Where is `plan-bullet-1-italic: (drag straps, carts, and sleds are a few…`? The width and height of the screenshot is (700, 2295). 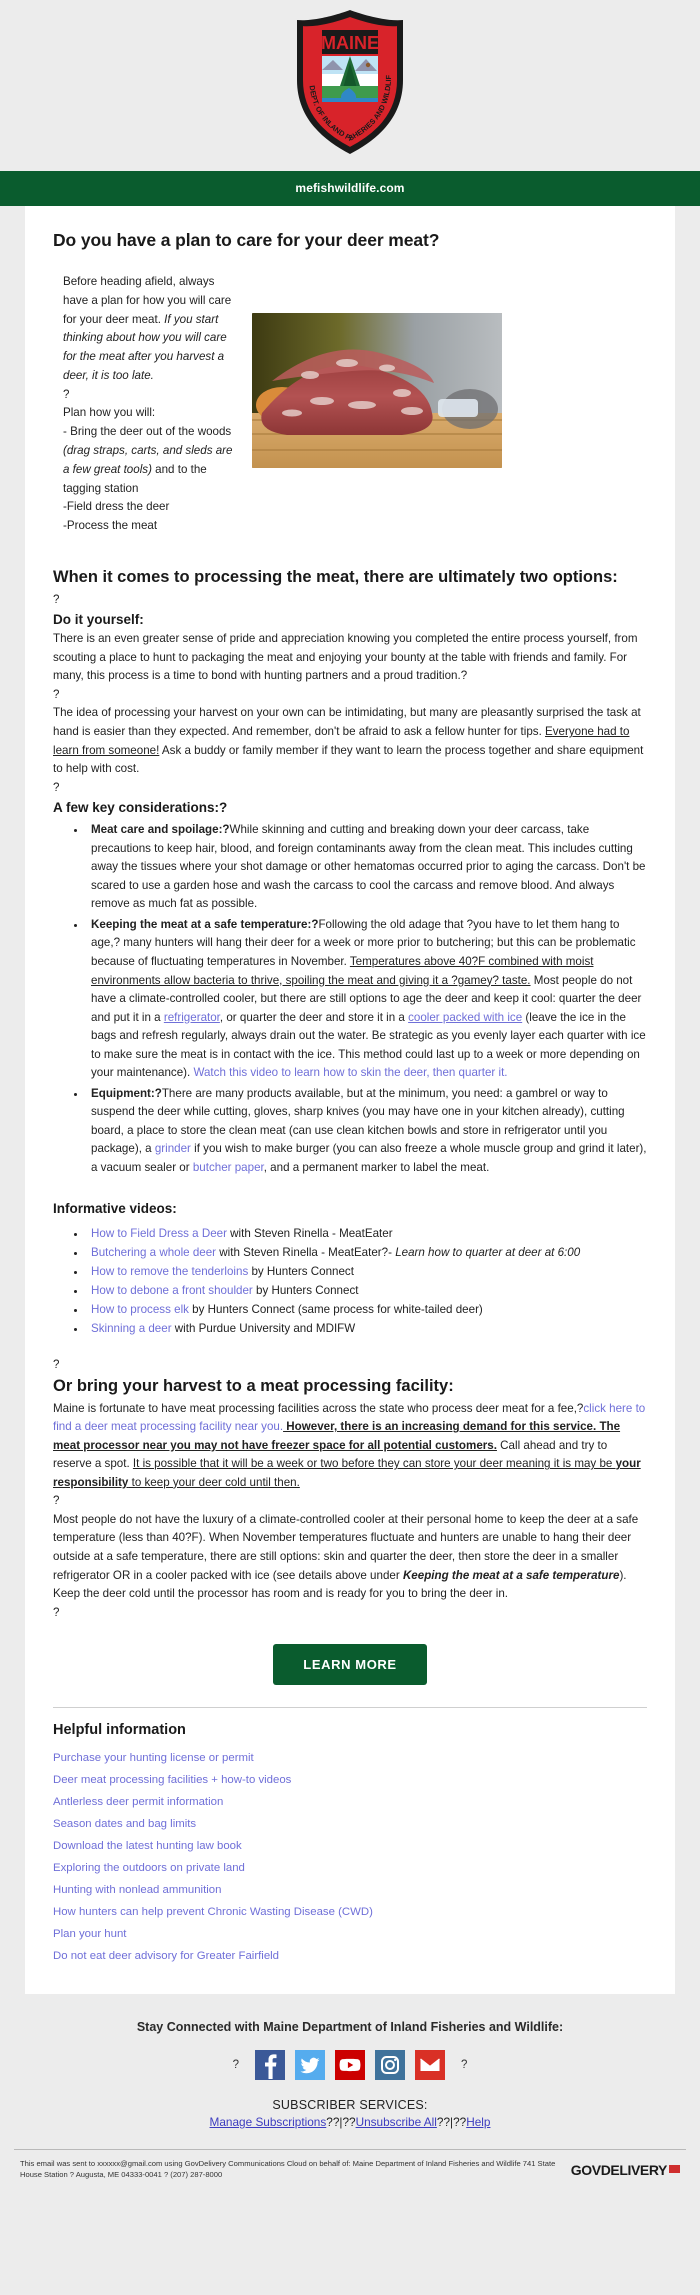
plan-bullet-1-italic: (drag straps, carts, and sleds are a few… is located at coordinates (148, 460).